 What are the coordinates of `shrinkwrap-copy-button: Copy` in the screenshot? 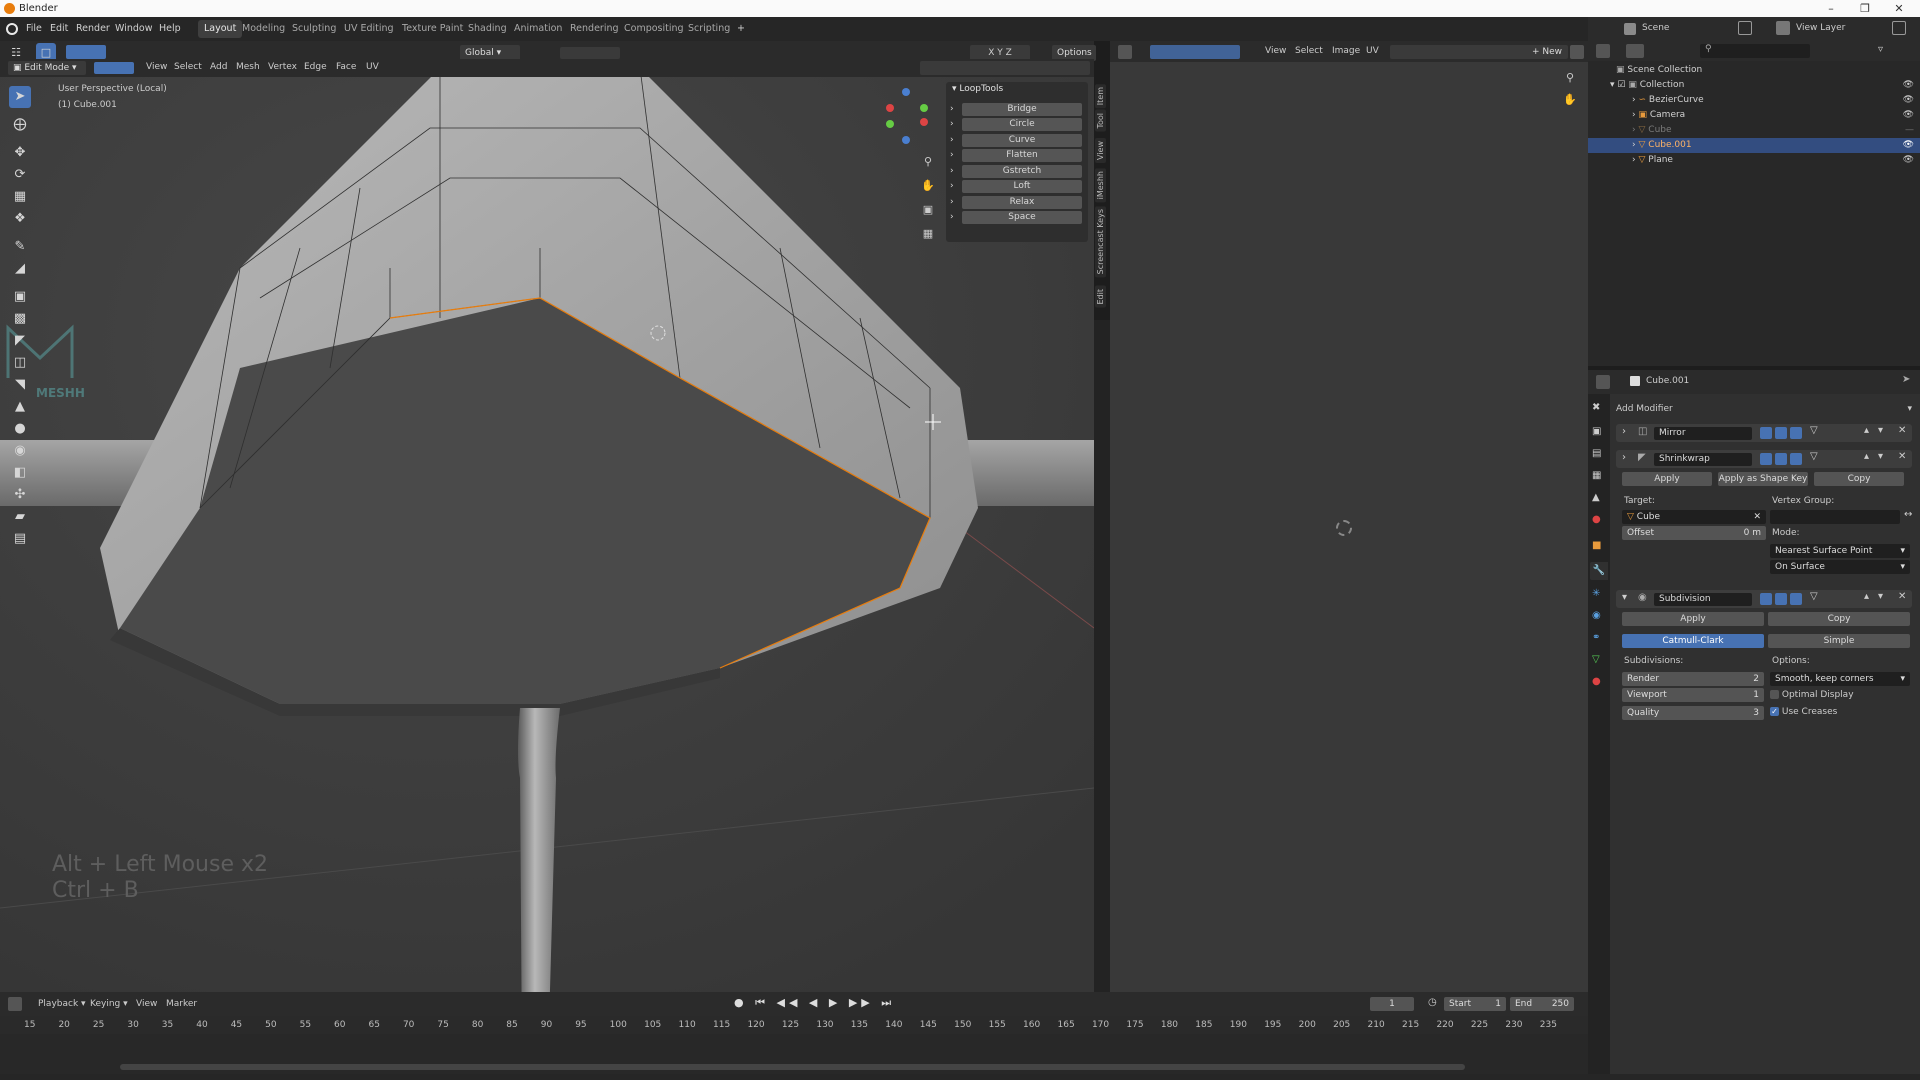 It's located at (1859, 479).